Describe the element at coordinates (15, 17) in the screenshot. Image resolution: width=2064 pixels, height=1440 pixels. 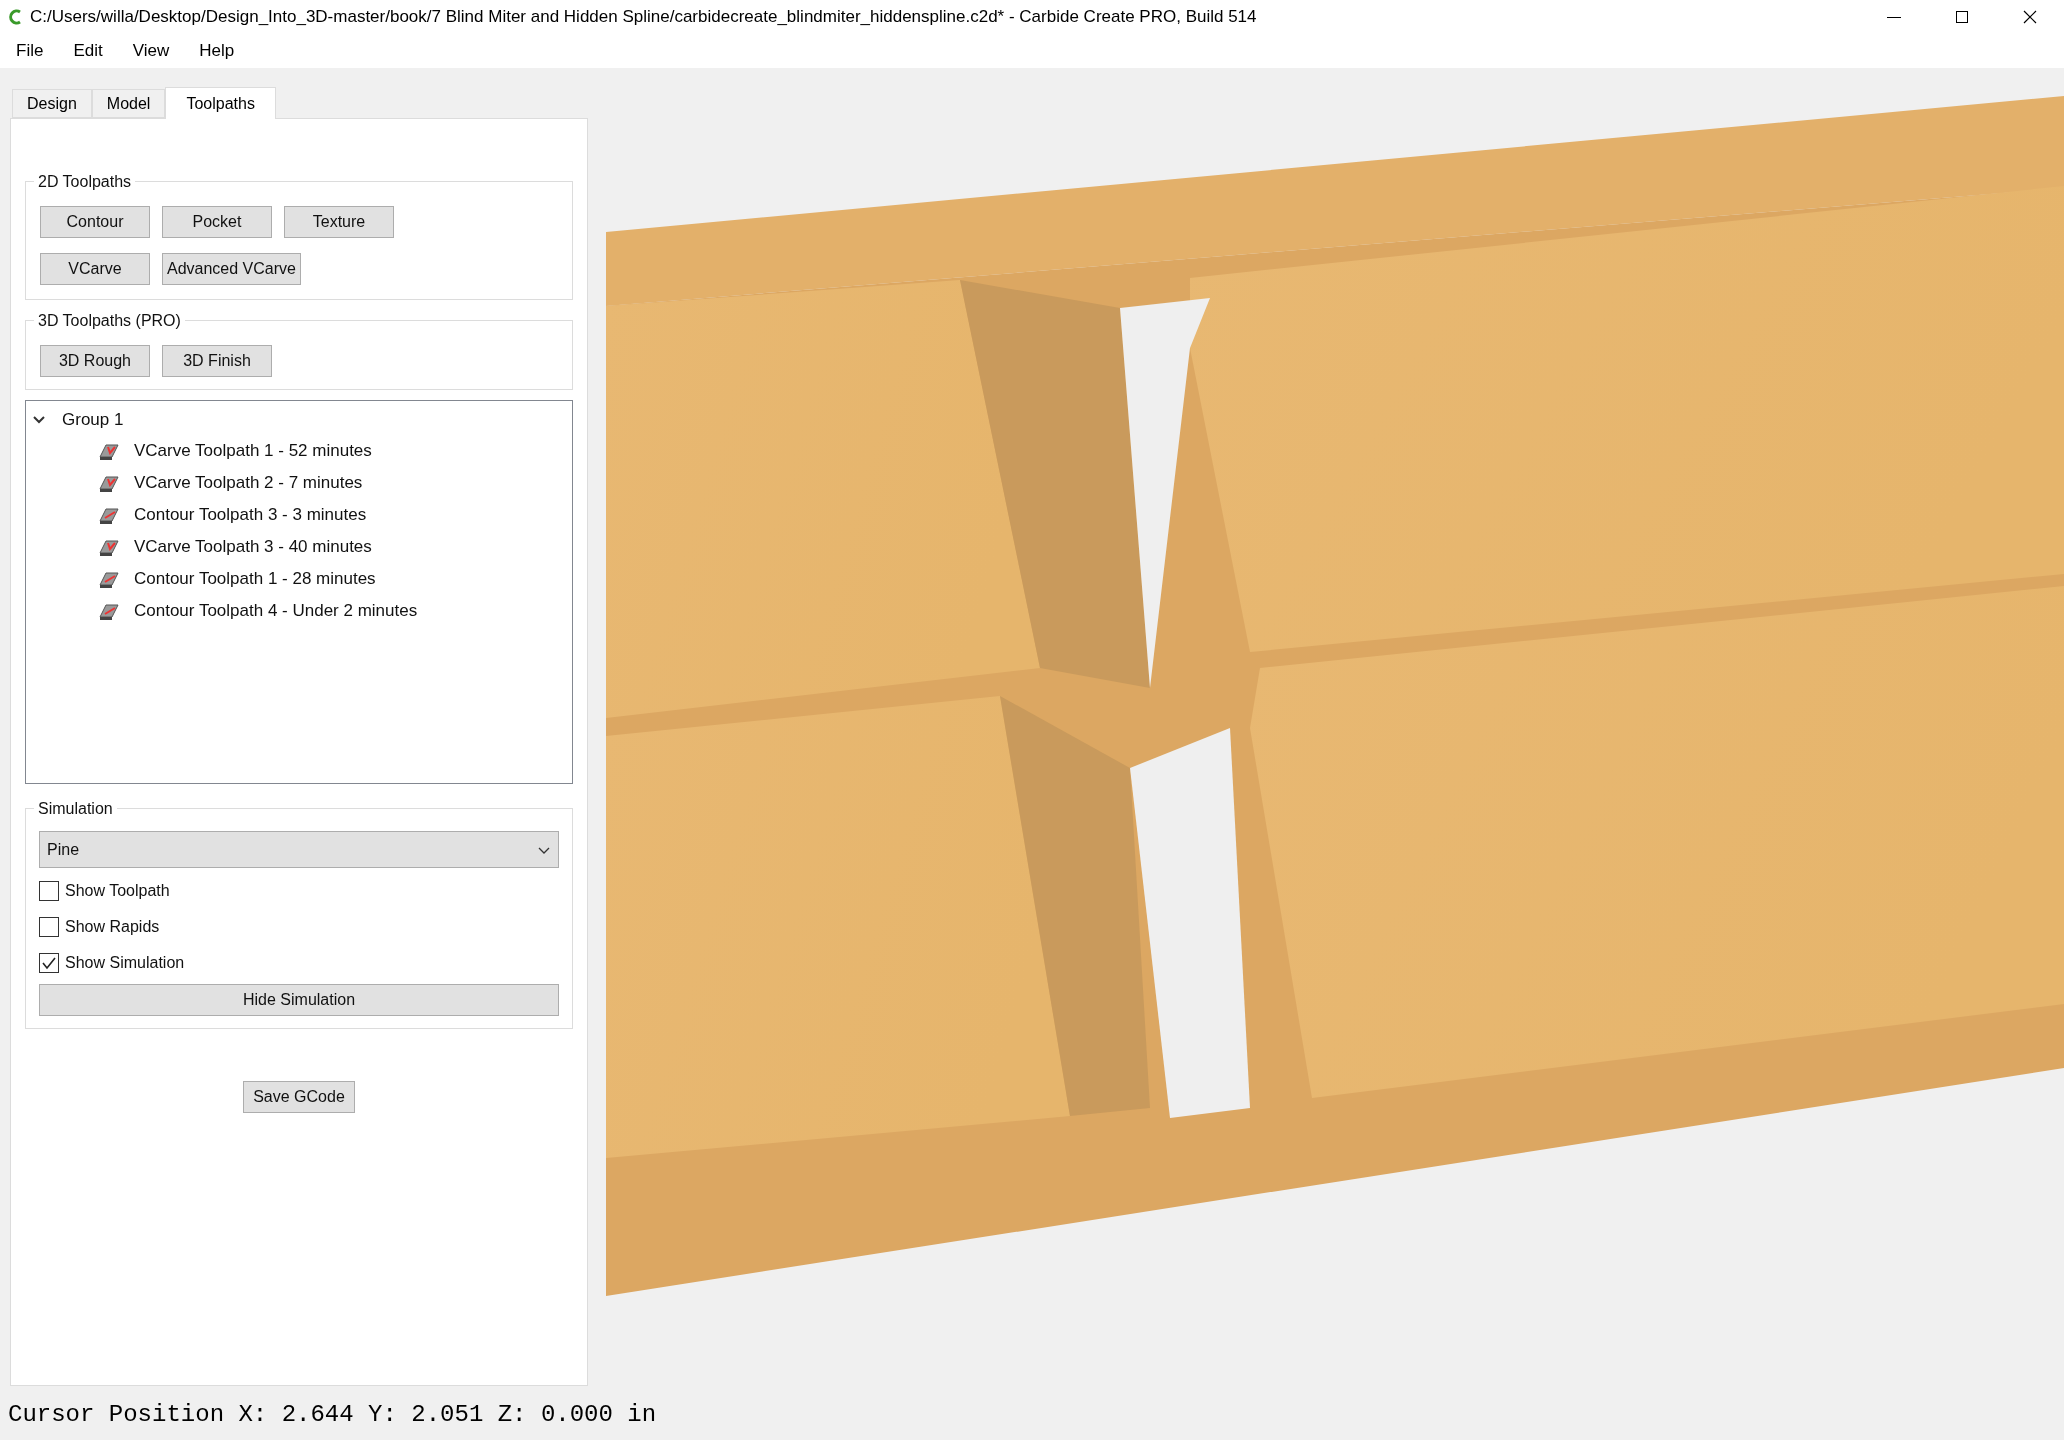
I see `app-logo-icon` at that location.